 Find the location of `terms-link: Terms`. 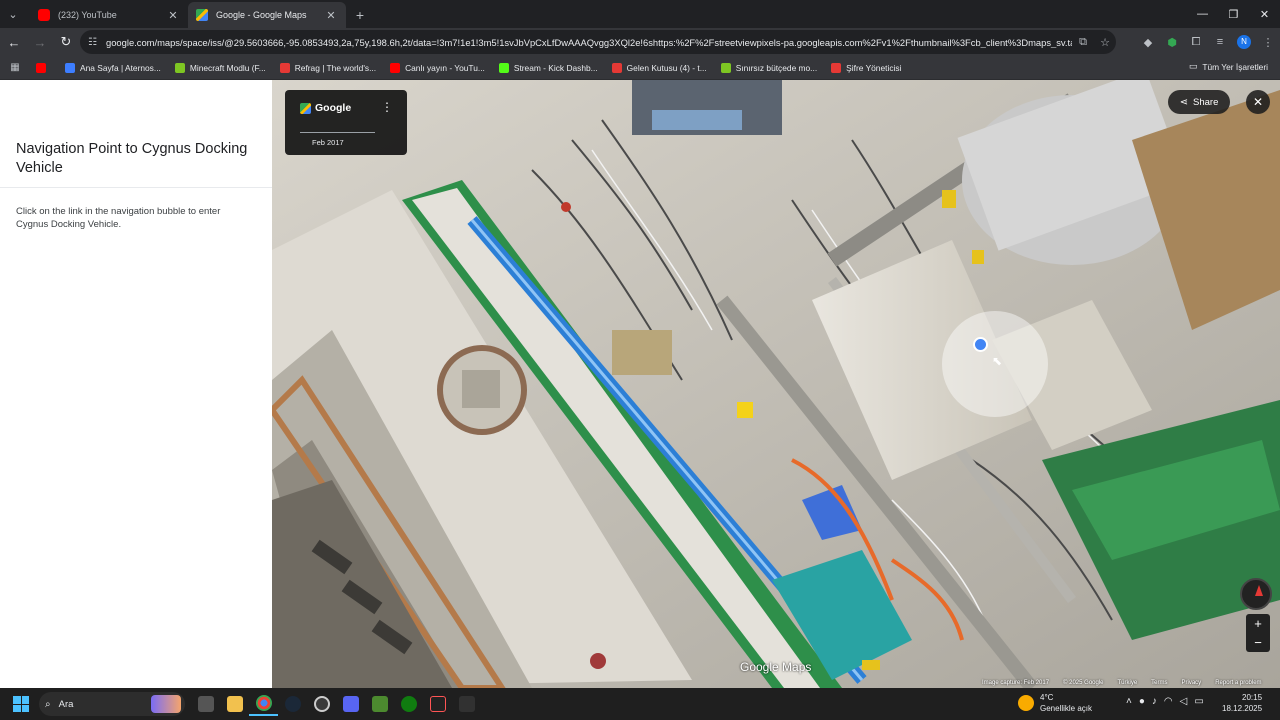

terms-link: Terms is located at coordinates (1159, 684).